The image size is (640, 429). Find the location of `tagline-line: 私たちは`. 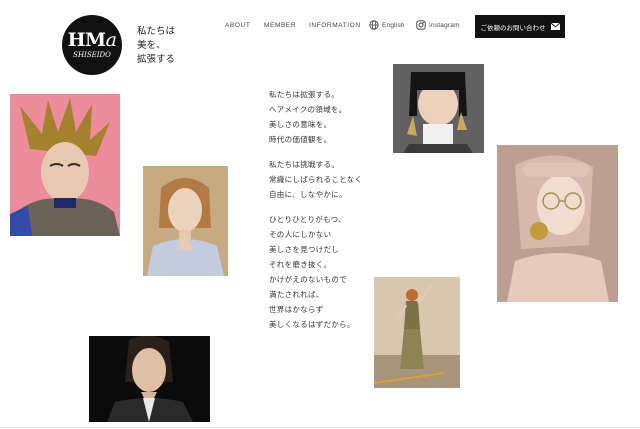

tagline-line: 私たちは is located at coordinates (156, 31).